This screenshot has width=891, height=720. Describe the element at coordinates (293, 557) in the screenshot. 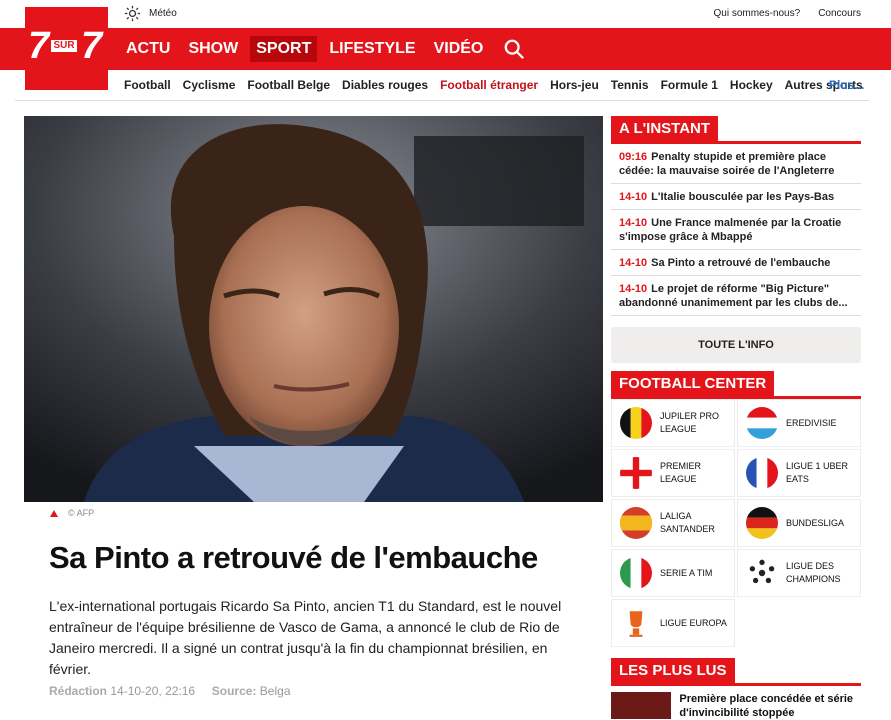

I see `article-title: Sa Pinto a retrouvé de l'embauche` at that location.